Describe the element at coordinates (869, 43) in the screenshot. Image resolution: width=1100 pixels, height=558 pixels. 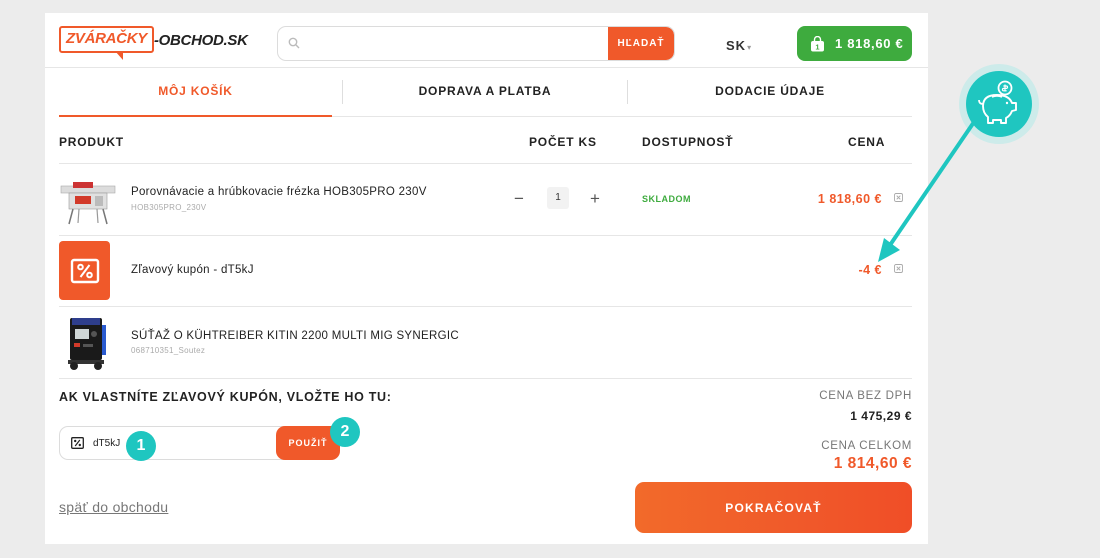
I see `cart-total: 1 818,60 €` at that location.